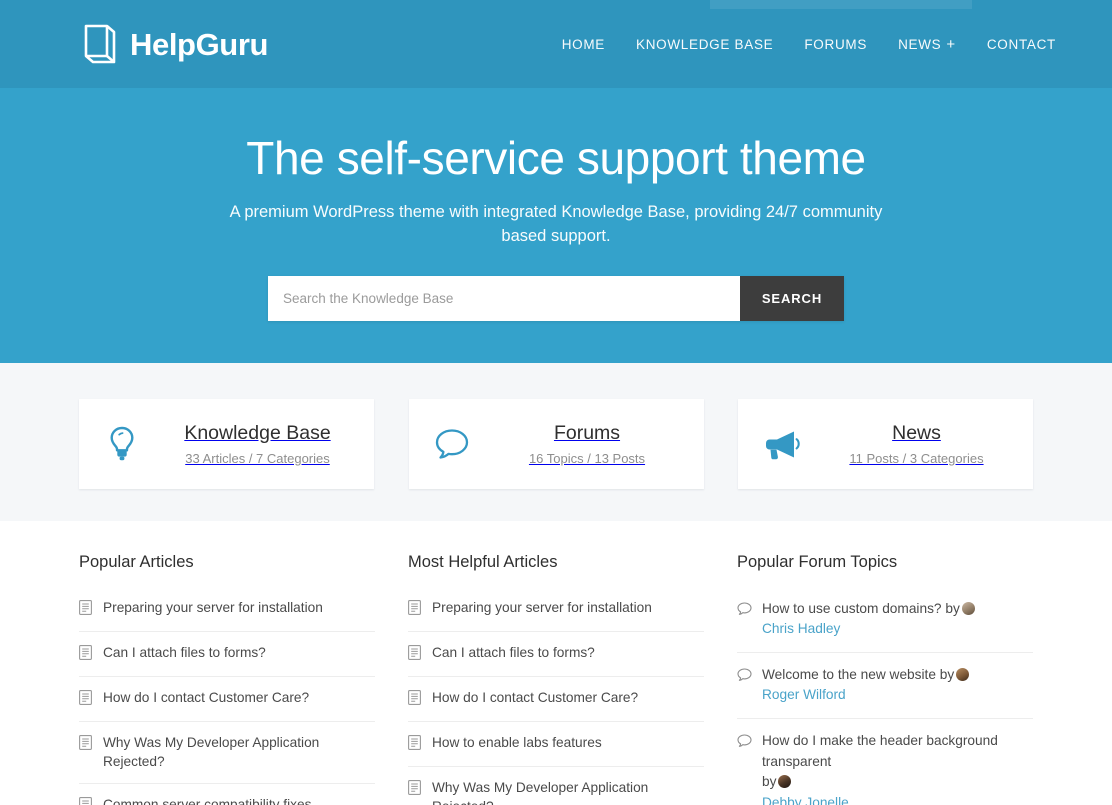  Describe the element at coordinates (817, 562) in the screenshot. I see `column-title: Popular Forum Topics` at that location.